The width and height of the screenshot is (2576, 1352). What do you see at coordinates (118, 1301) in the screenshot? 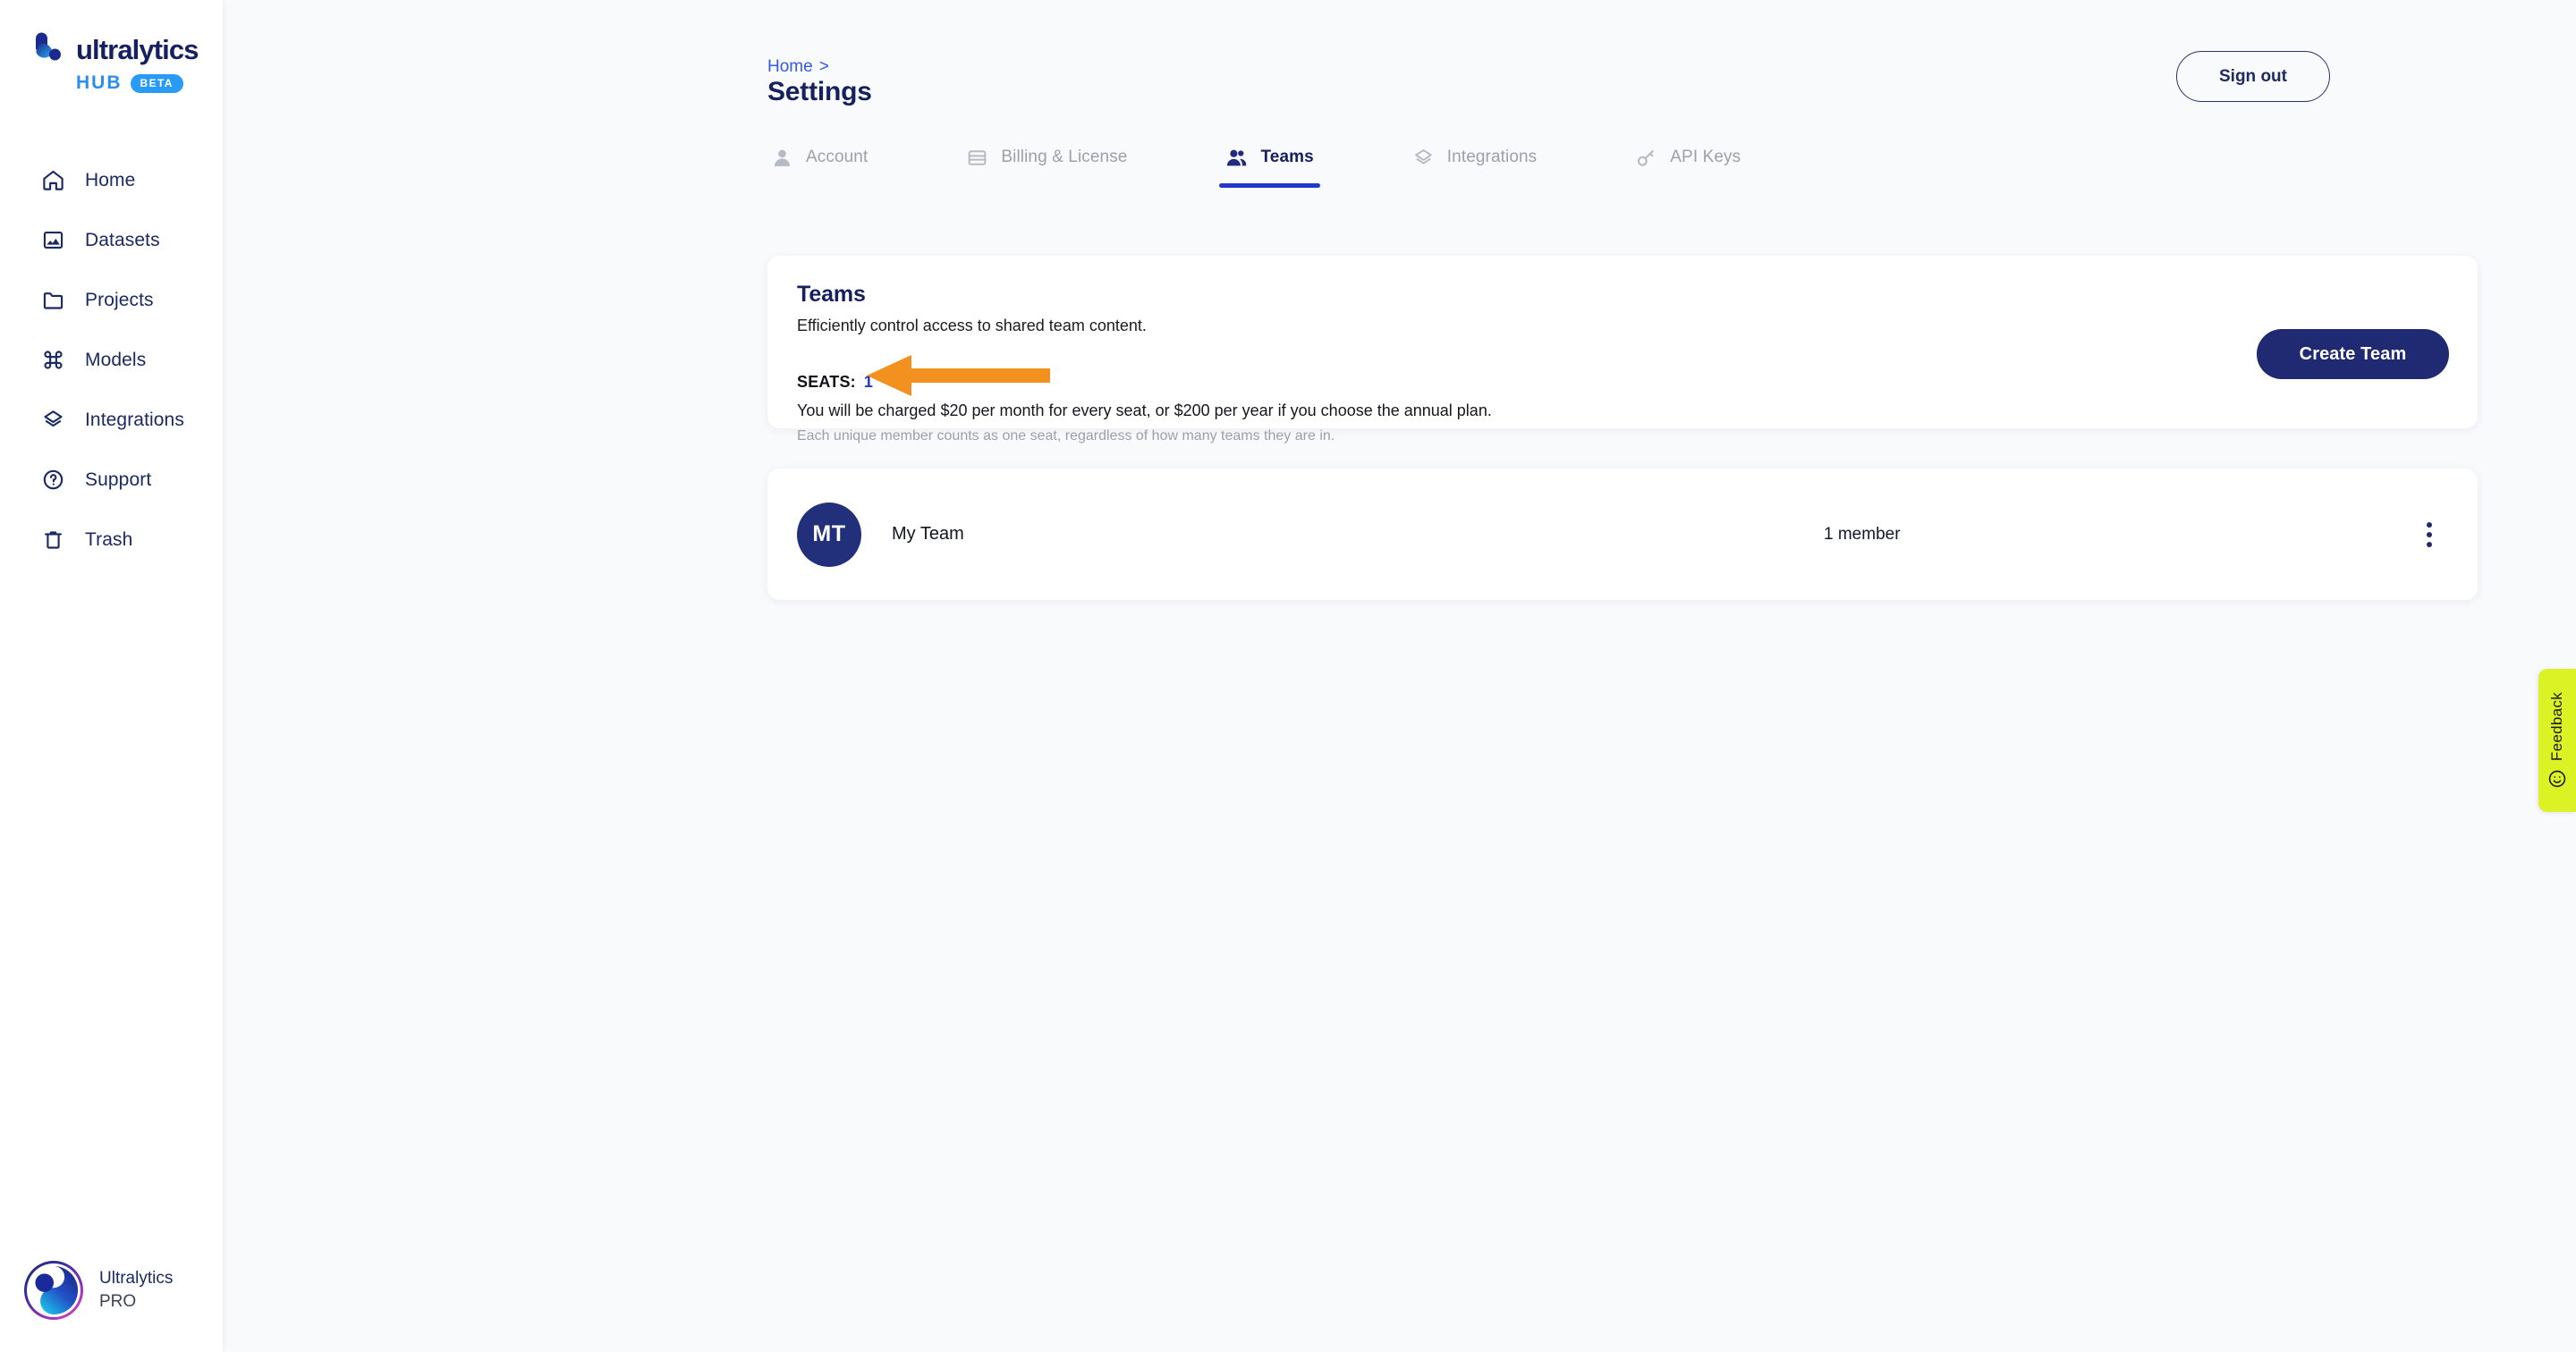
I see `profile-plan: PRO` at bounding box center [118, 1301].